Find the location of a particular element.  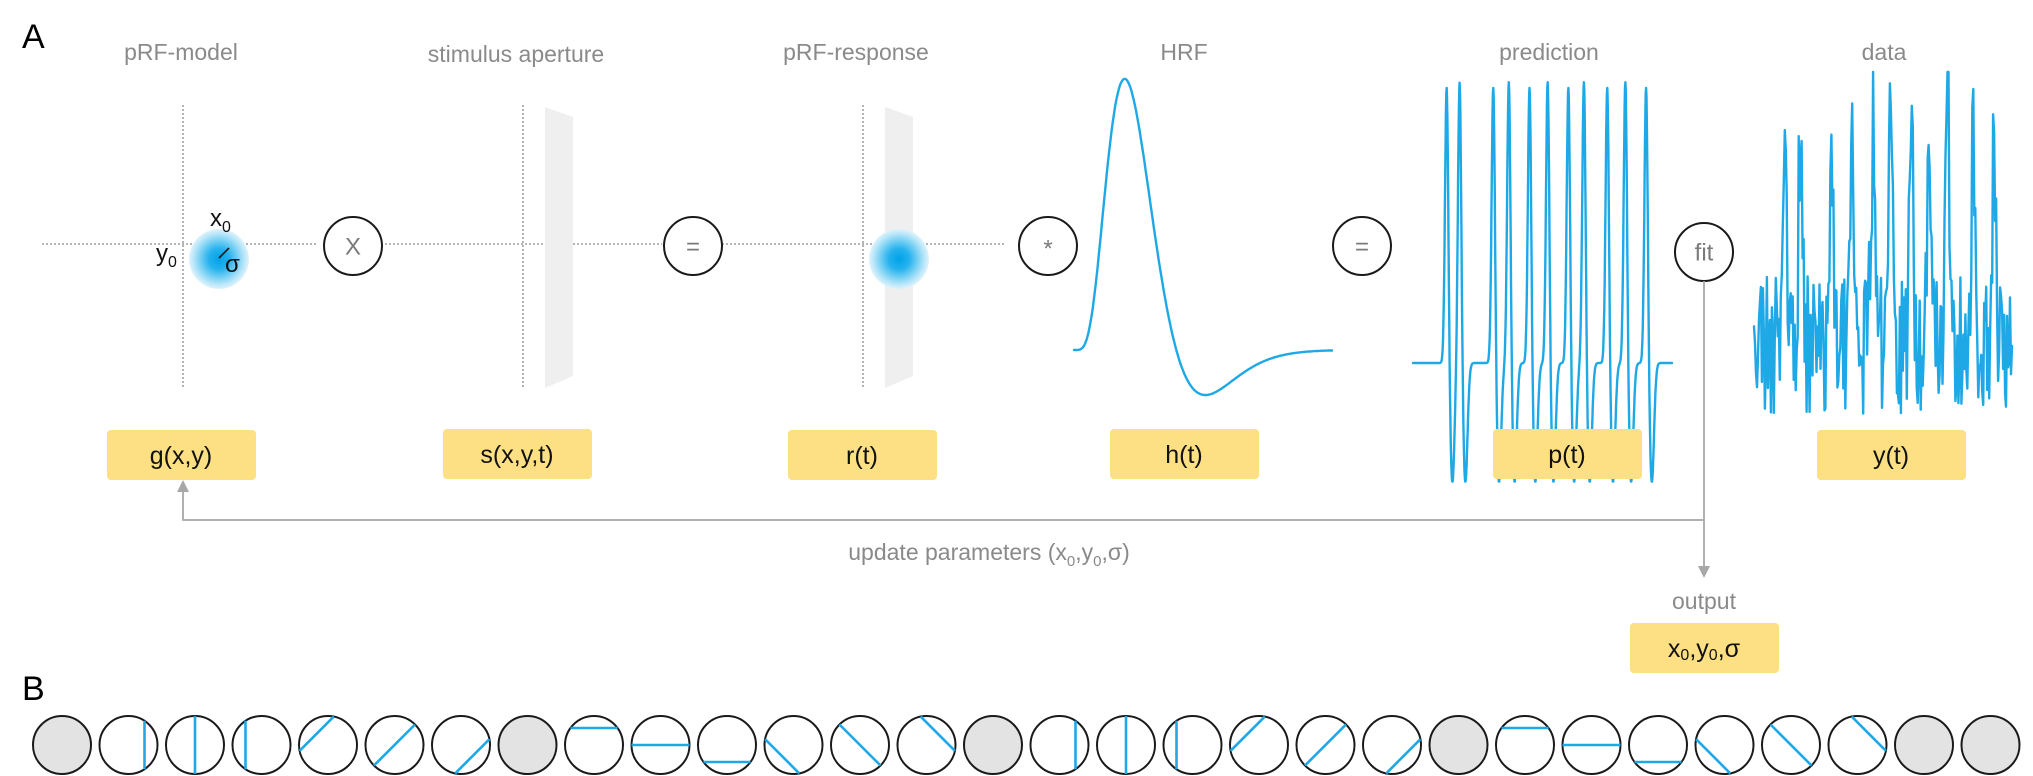

output-title: output is located at coordinates (1704, 601).